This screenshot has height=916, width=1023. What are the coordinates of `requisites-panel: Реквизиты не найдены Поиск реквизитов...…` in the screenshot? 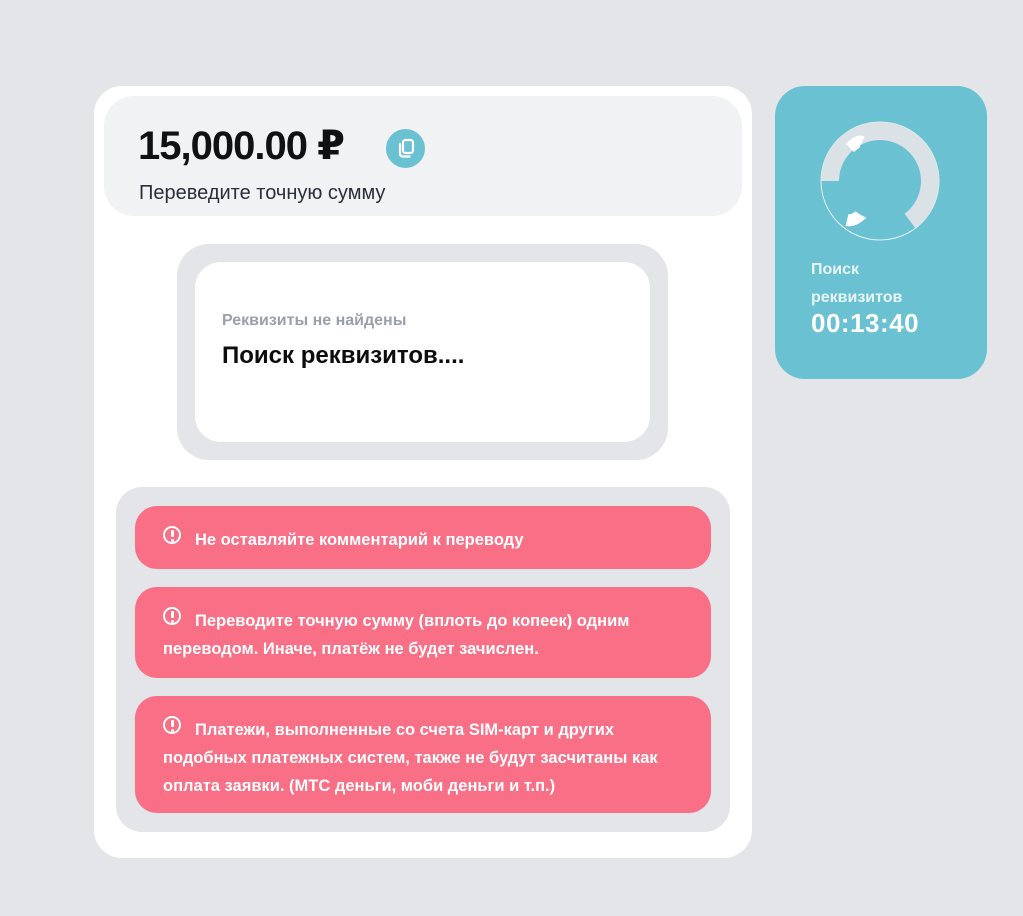 It's located at (422, 352).